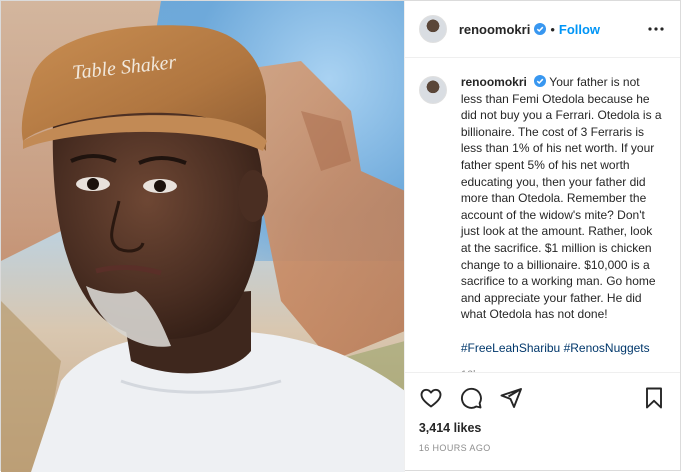  Describe the element at coordinates (432, 90) in the screenshot. I see `caption-avatar` at that location.